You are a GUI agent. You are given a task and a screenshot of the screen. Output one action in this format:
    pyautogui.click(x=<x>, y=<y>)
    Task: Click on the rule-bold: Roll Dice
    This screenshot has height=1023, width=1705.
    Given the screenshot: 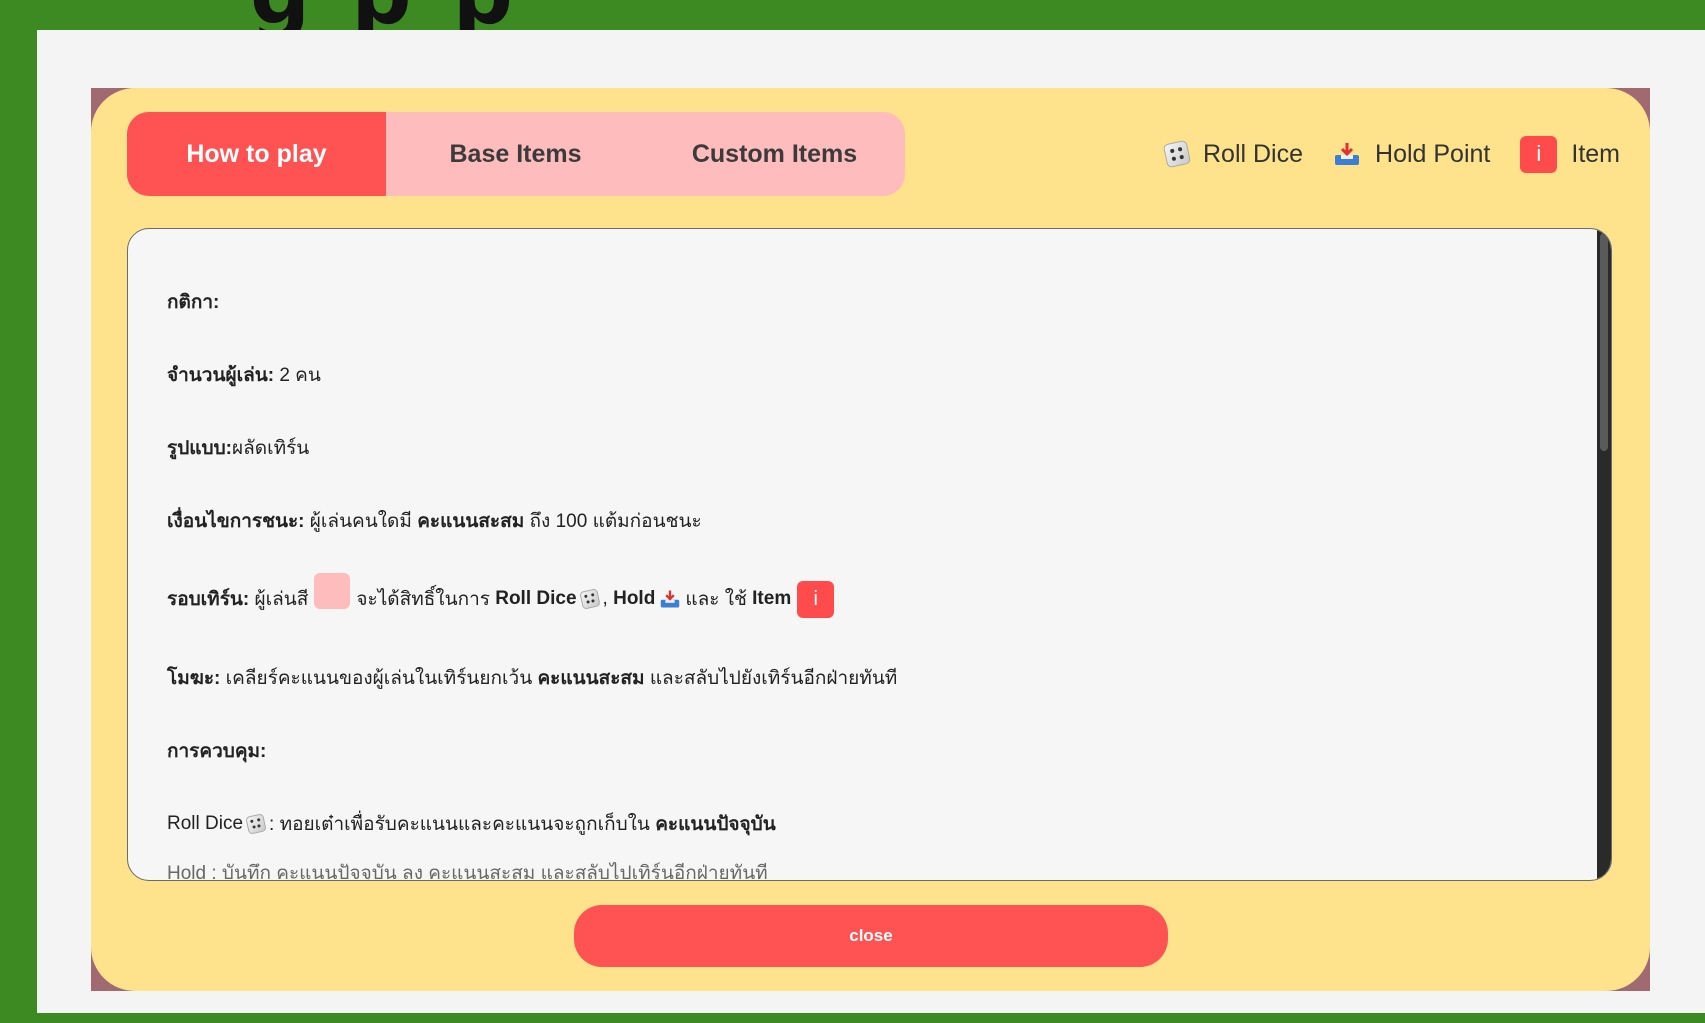 What is the action you would take?
    pyautogui.click(x=536, y=598)
    